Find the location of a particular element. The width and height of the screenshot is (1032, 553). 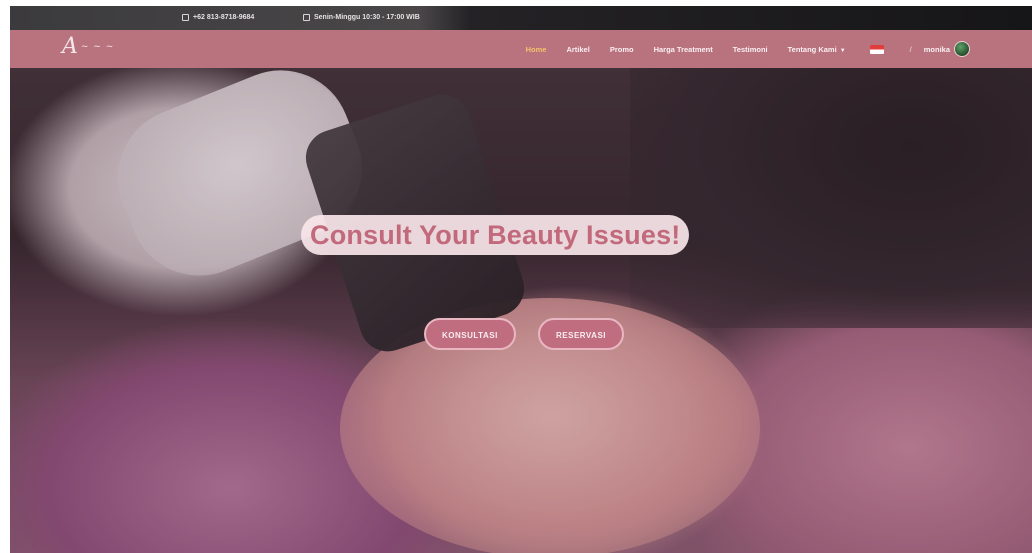

flag-icon is located at coordinates (876, 49).